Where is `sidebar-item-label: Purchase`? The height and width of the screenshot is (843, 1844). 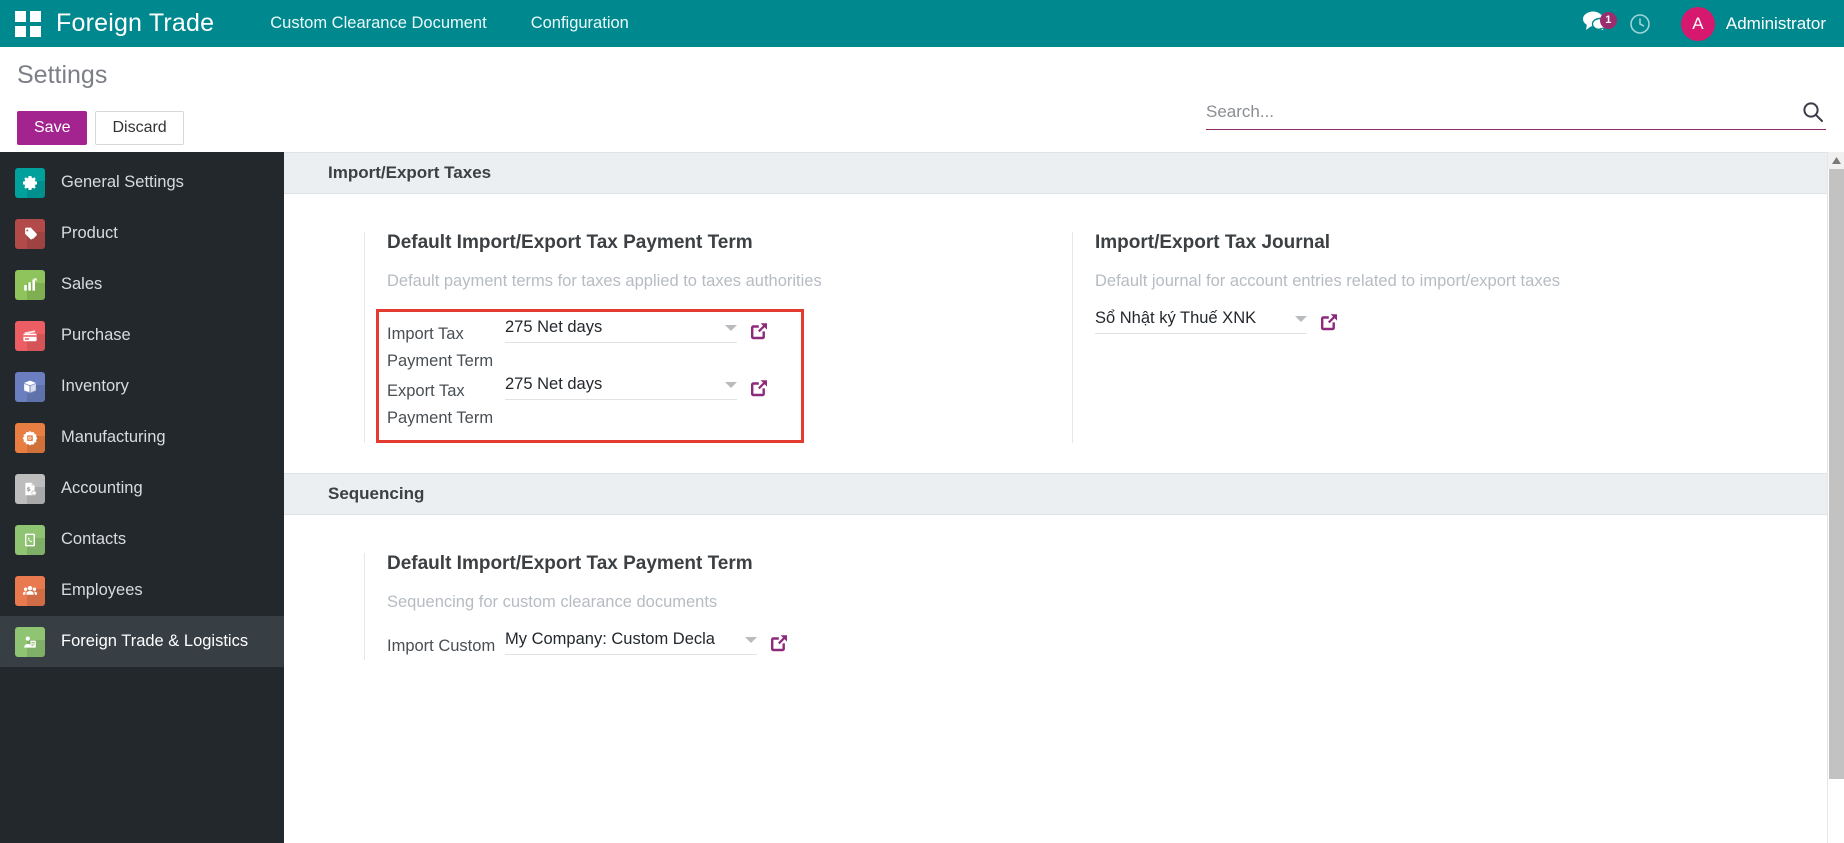
sidebar-item-label: Purchase is located at coordinates (96, 335).